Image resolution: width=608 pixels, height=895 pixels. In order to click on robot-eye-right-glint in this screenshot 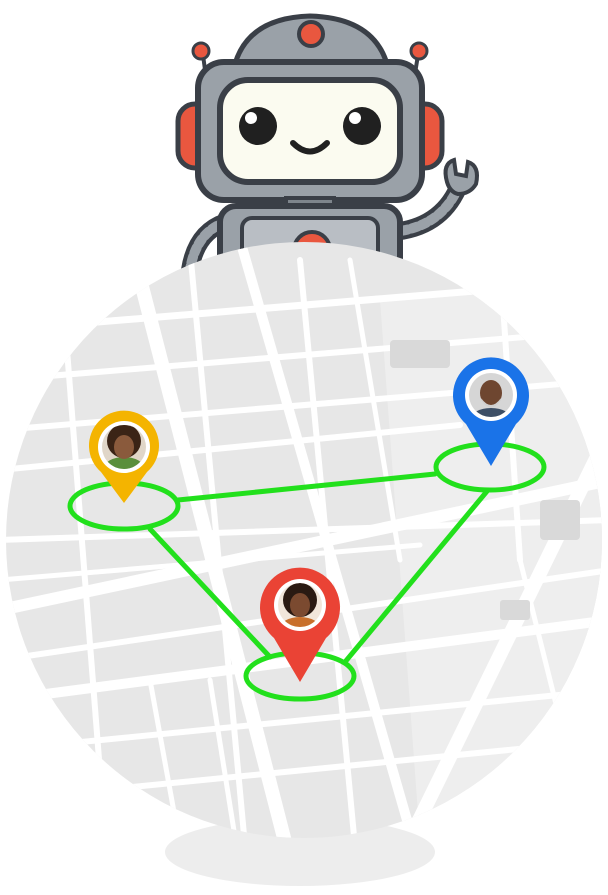, I will do `click(355, 118)`.